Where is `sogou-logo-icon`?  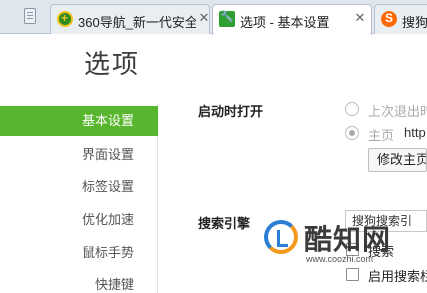
sogou-logo-icon is located at coordinates (389, 19).